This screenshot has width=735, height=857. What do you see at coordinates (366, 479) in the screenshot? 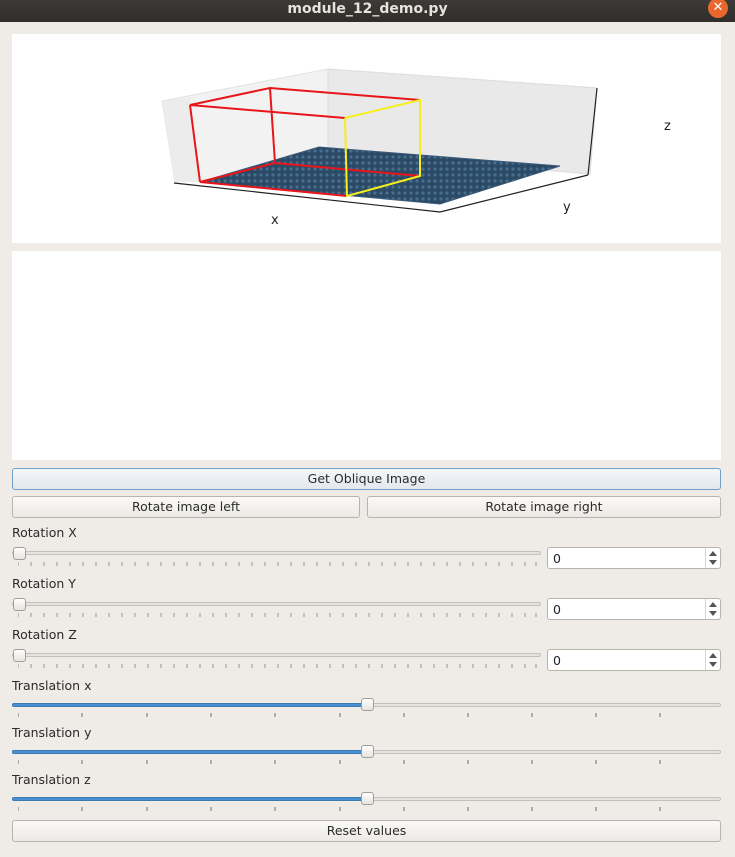
I see `get-oblique-image-button: Get Oblique Image` at bounding box center [366, 479].